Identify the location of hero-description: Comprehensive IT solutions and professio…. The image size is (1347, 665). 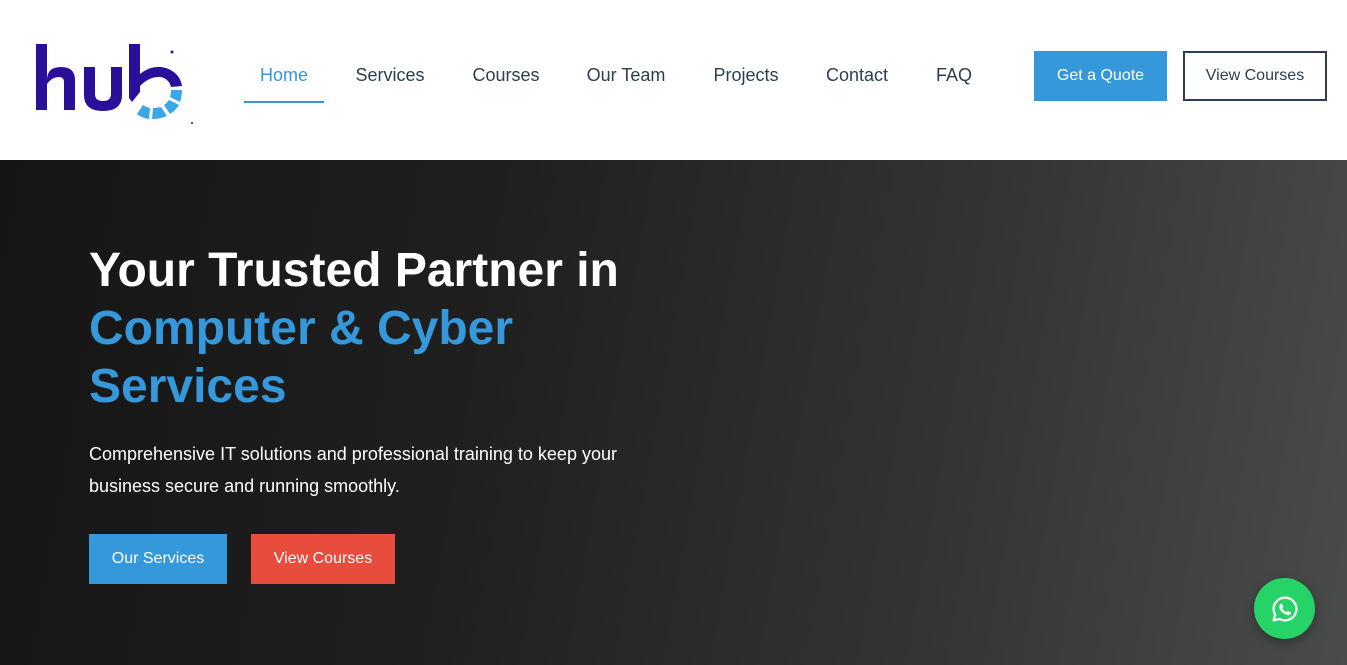
(353, 470).